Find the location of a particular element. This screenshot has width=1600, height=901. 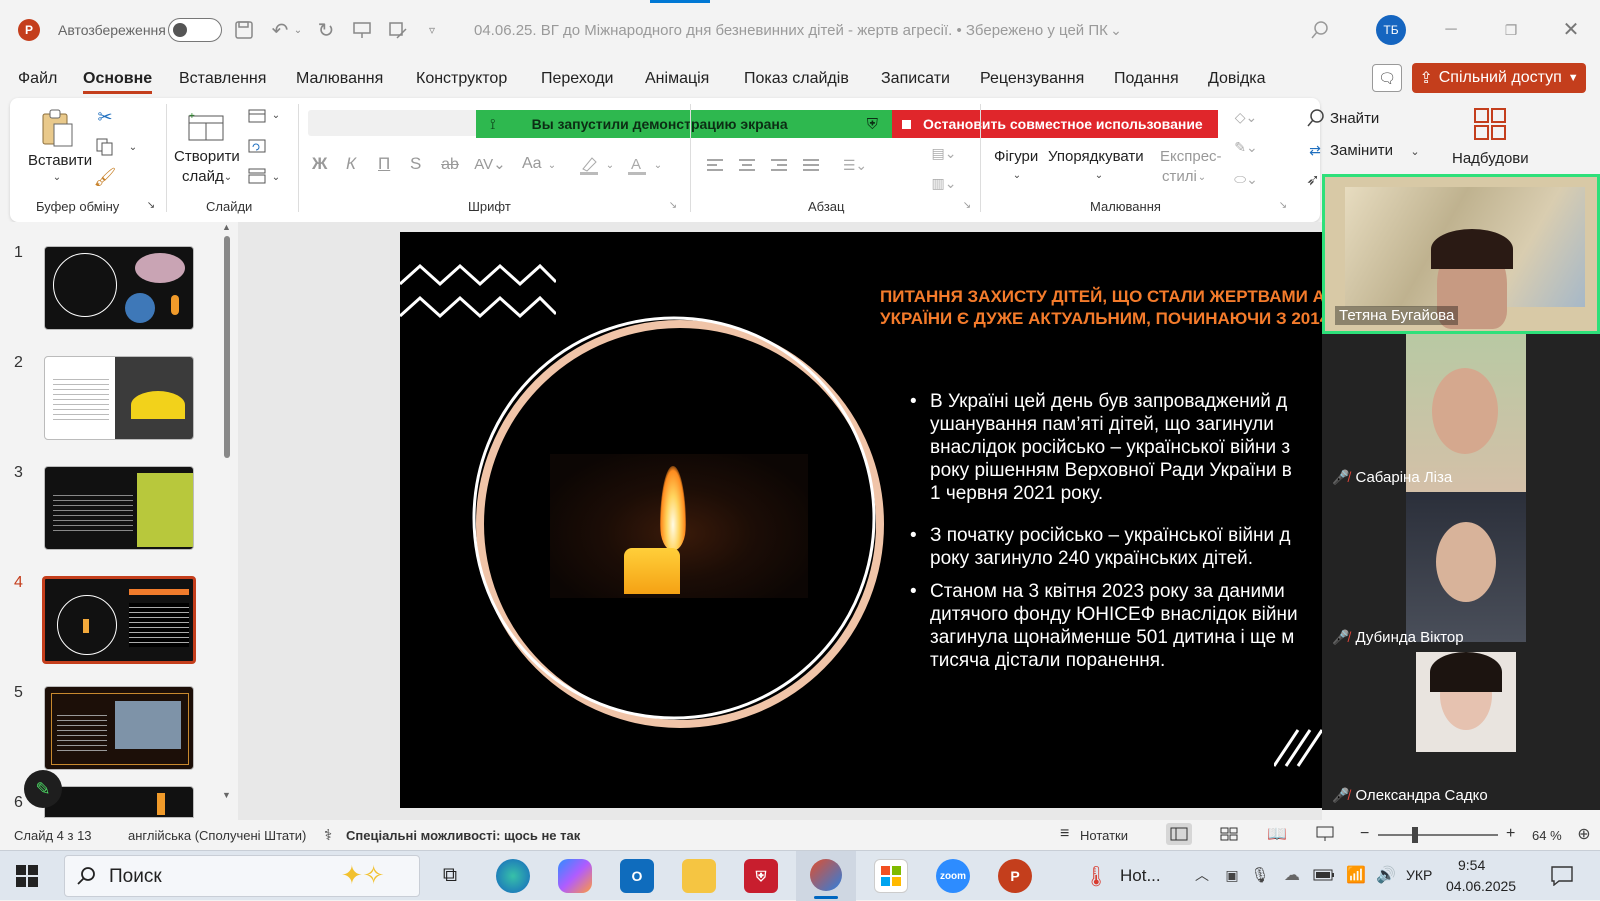

wifi-icon: 📶 is located at coordinates (1356, 875).